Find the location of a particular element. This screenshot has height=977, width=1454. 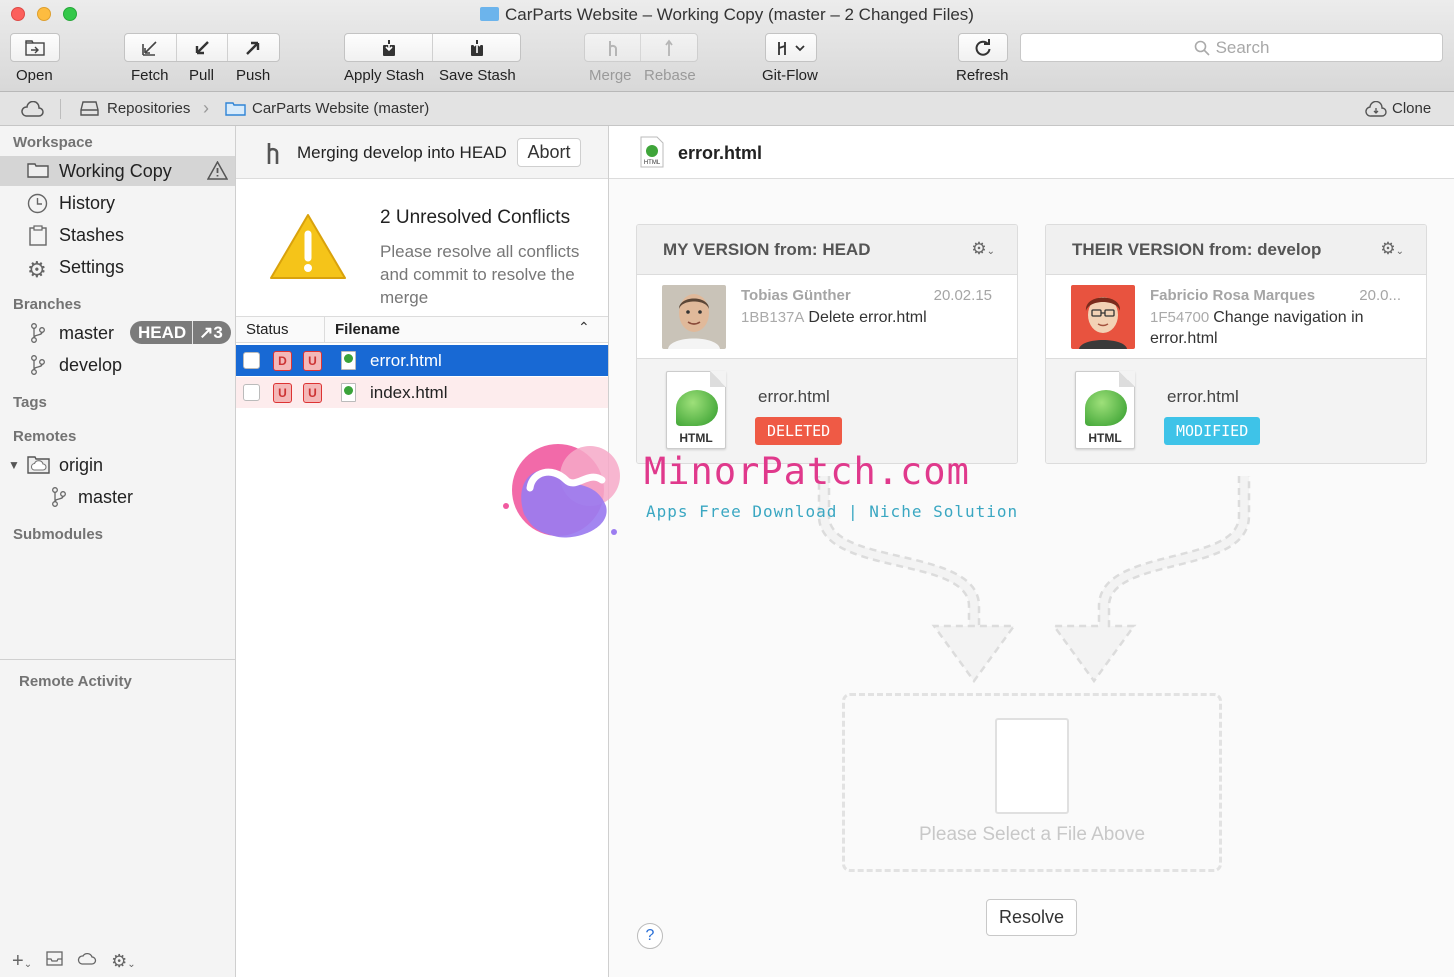

fetch-icon is located at coordinates (149, 48).